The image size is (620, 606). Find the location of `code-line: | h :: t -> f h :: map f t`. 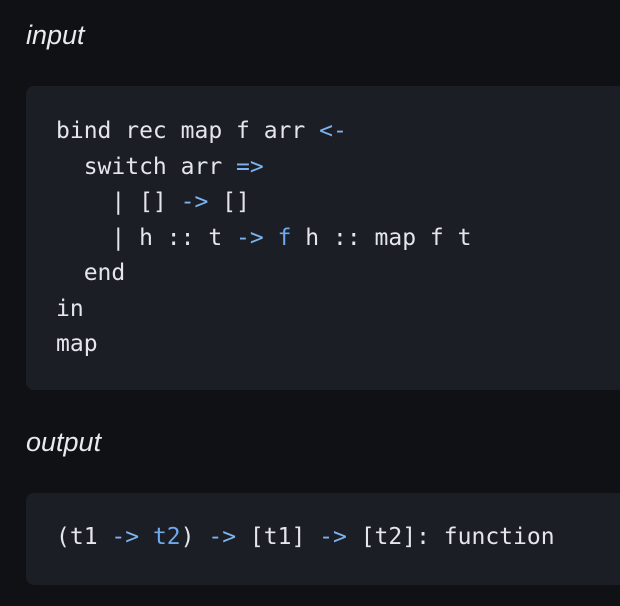

code-line: | h :: t -> f h :: map f t is located at coordinates (263, 239).